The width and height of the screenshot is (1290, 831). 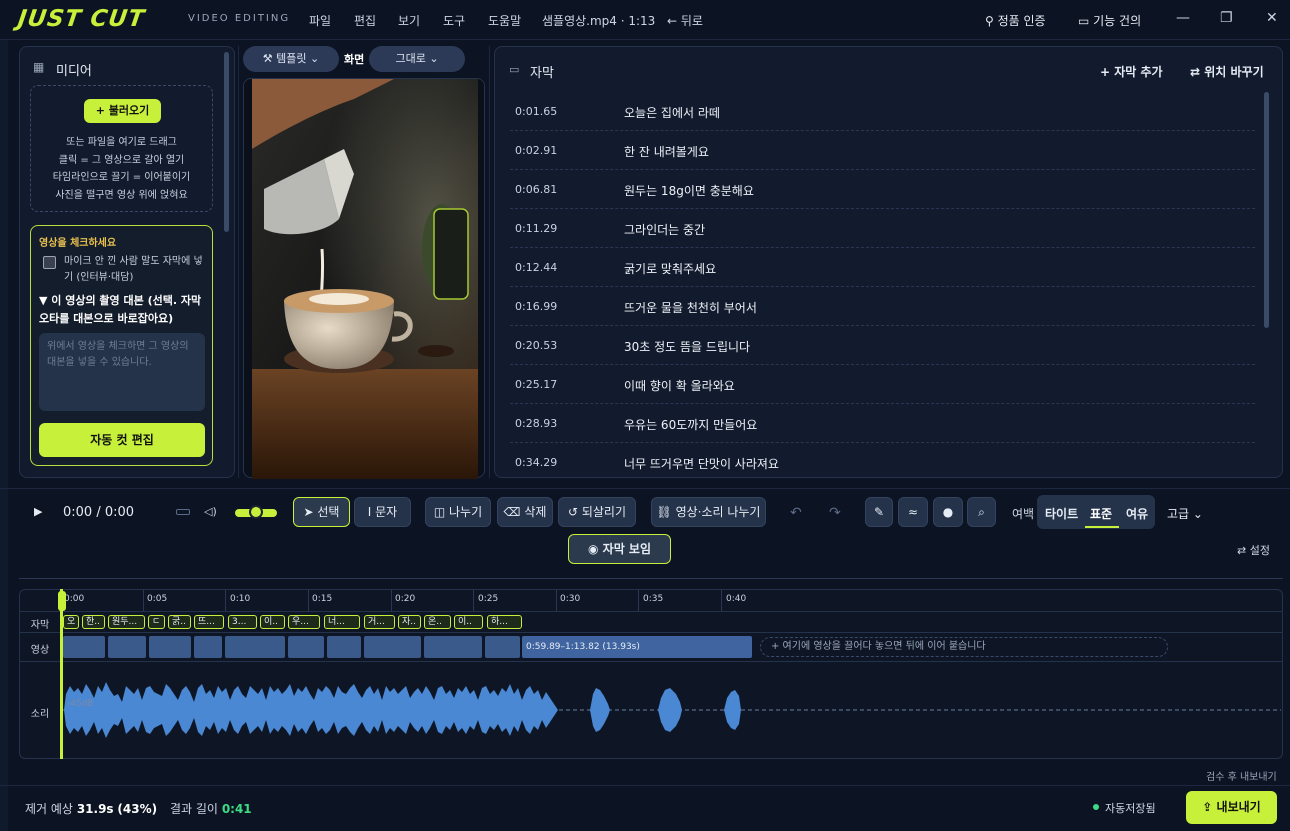 I want to click on subtitle-row: 0:34.29 너무 뜨거우면 단맛이 사라져요, so click(x=882, y=456).